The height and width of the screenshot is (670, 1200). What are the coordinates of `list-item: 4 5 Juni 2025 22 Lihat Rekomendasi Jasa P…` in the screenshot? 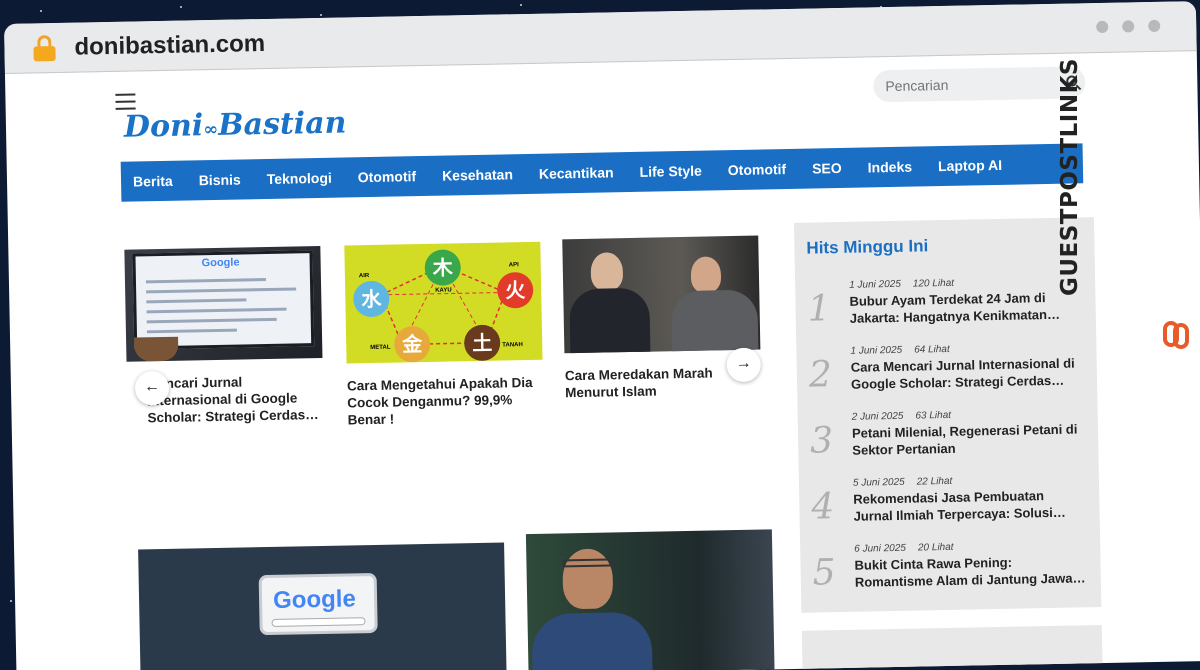 It's located at (951, 505).